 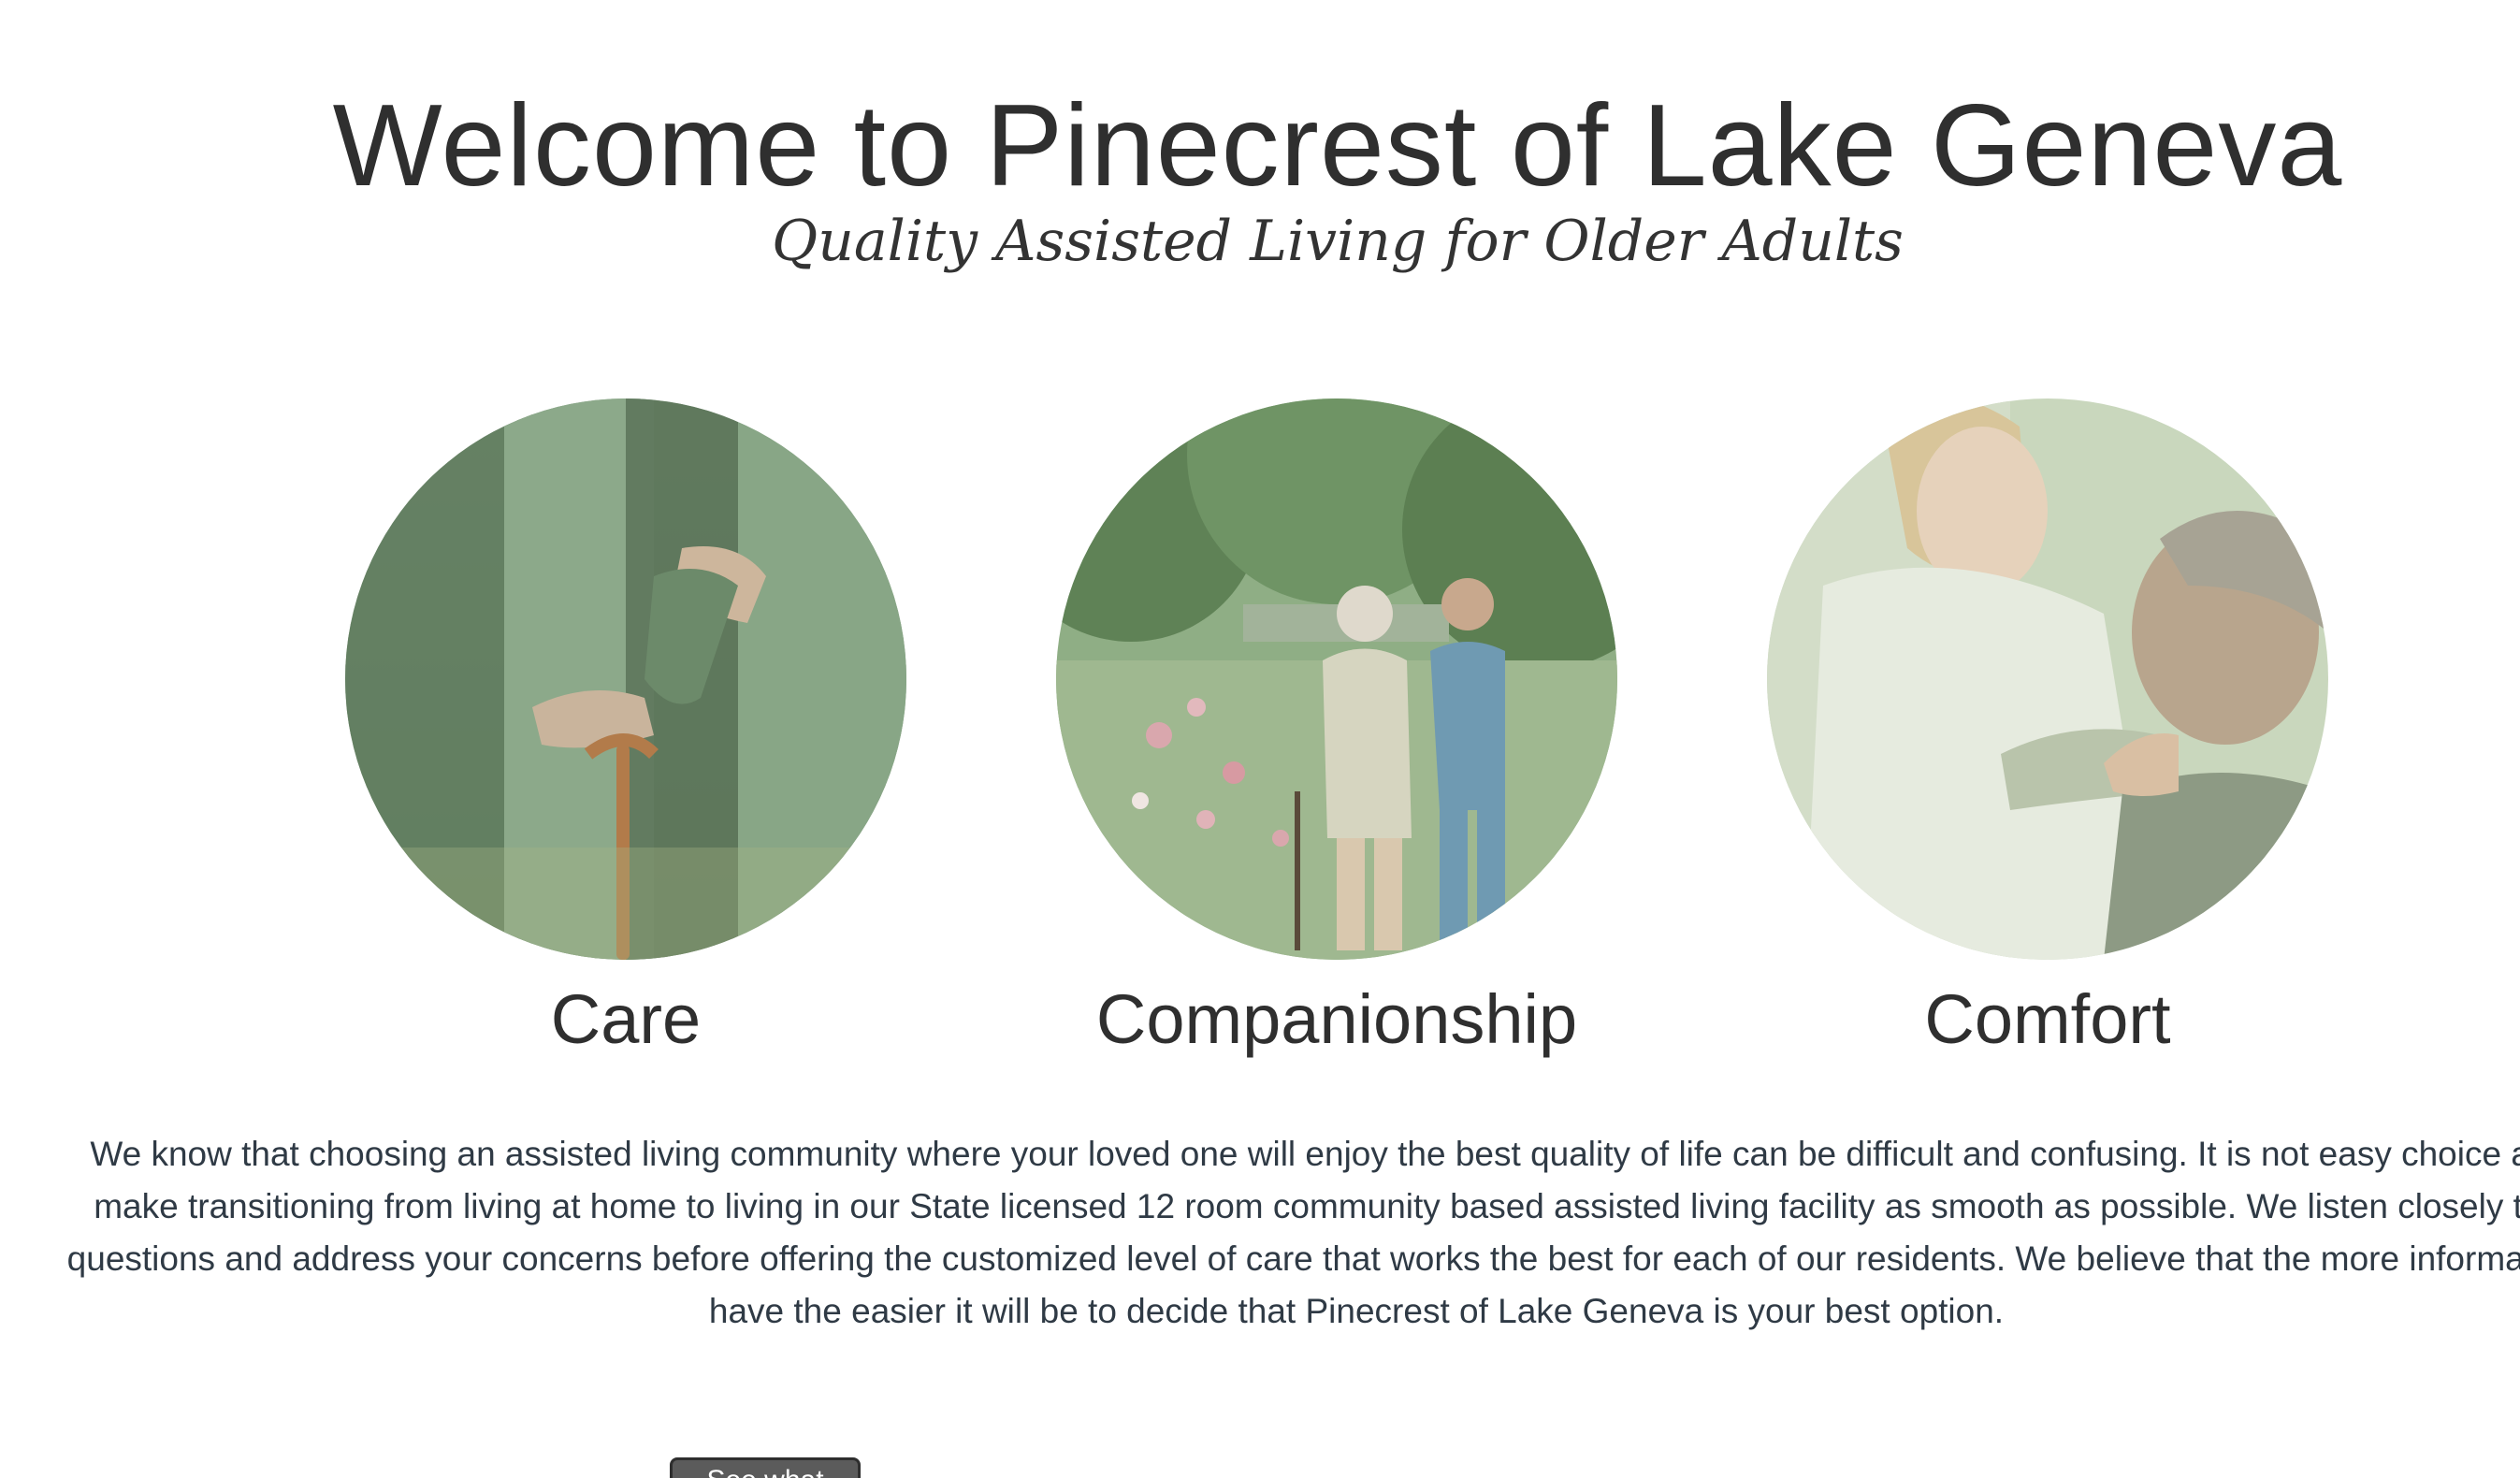 I want to click on feature-care: Care, so click(x=625, y=731).